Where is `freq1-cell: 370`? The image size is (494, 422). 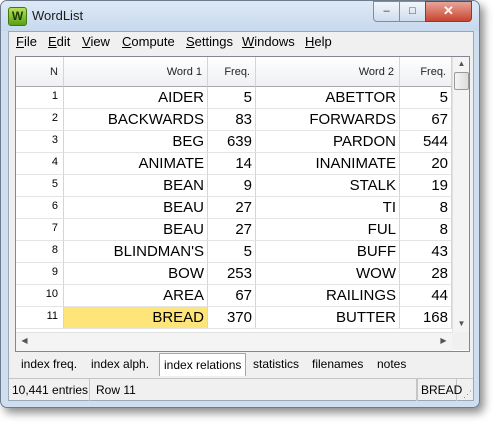
freq1-cell: 370 is located at coordinates (232, 318).